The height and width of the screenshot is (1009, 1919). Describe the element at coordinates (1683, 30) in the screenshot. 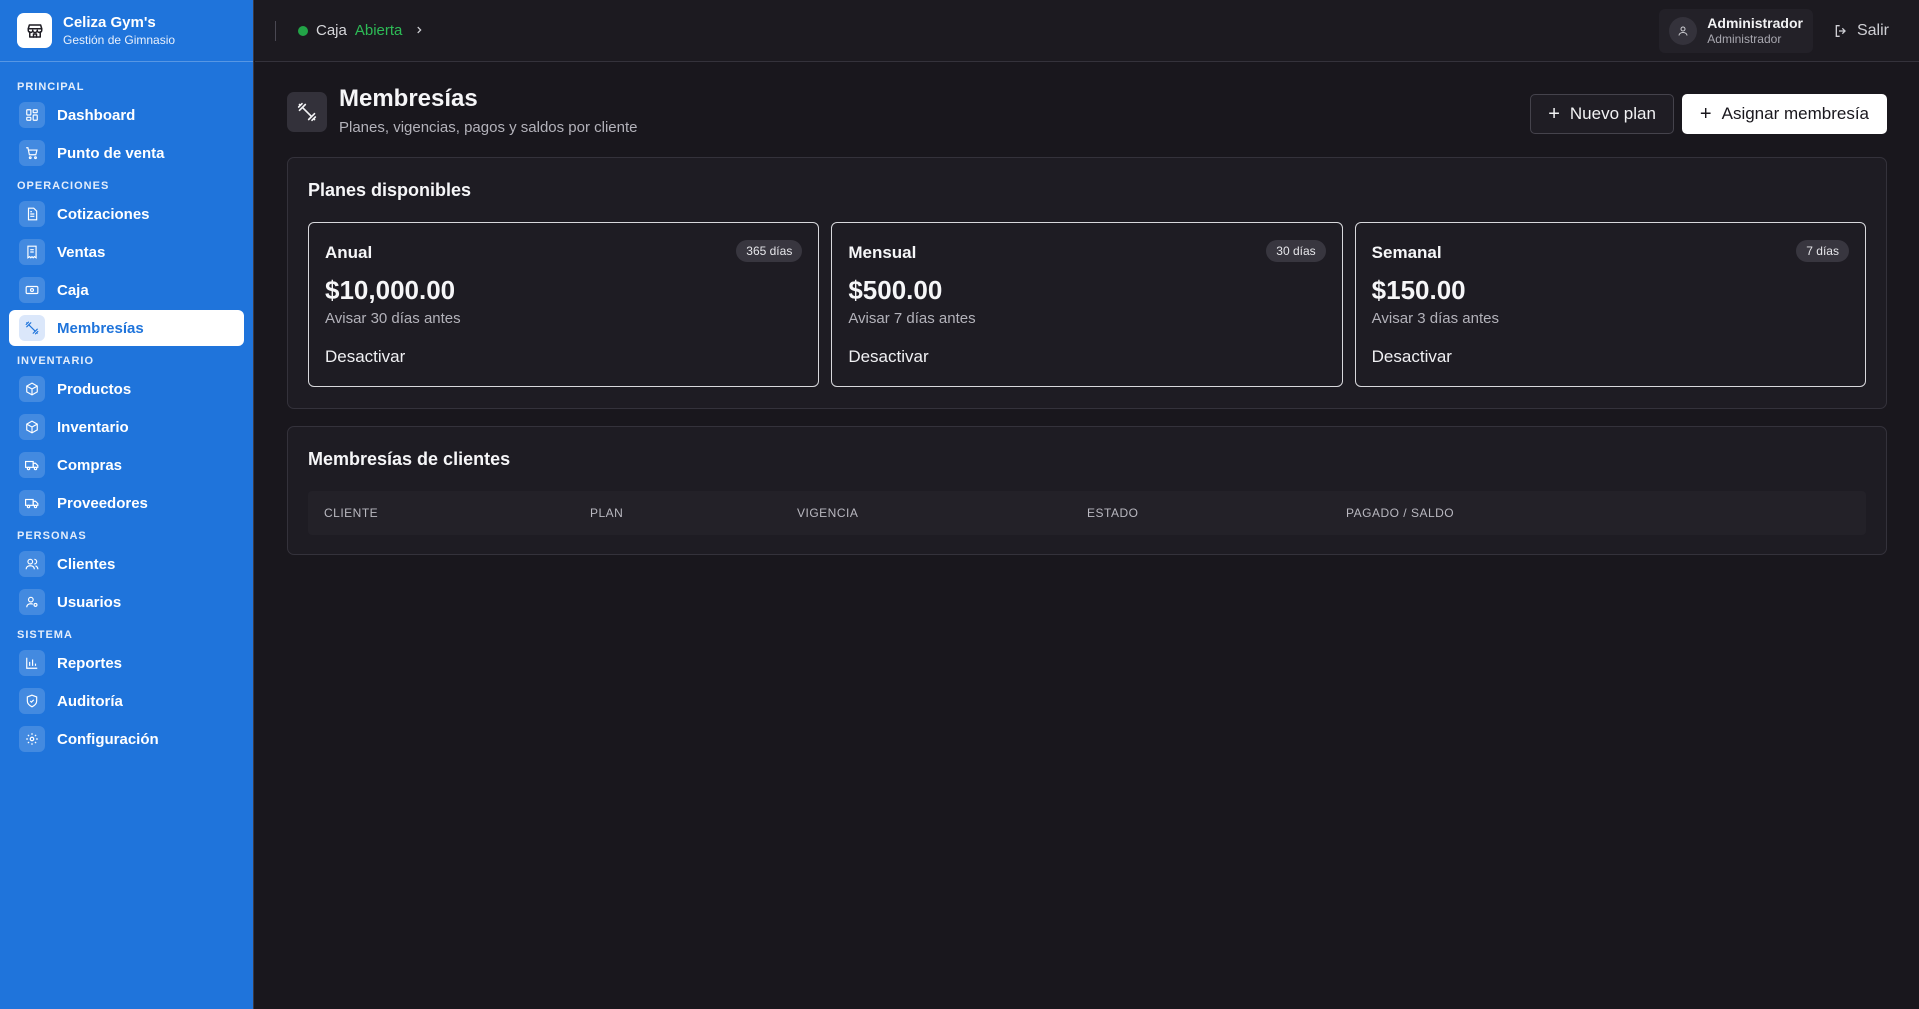

I see `avatar` at that location.